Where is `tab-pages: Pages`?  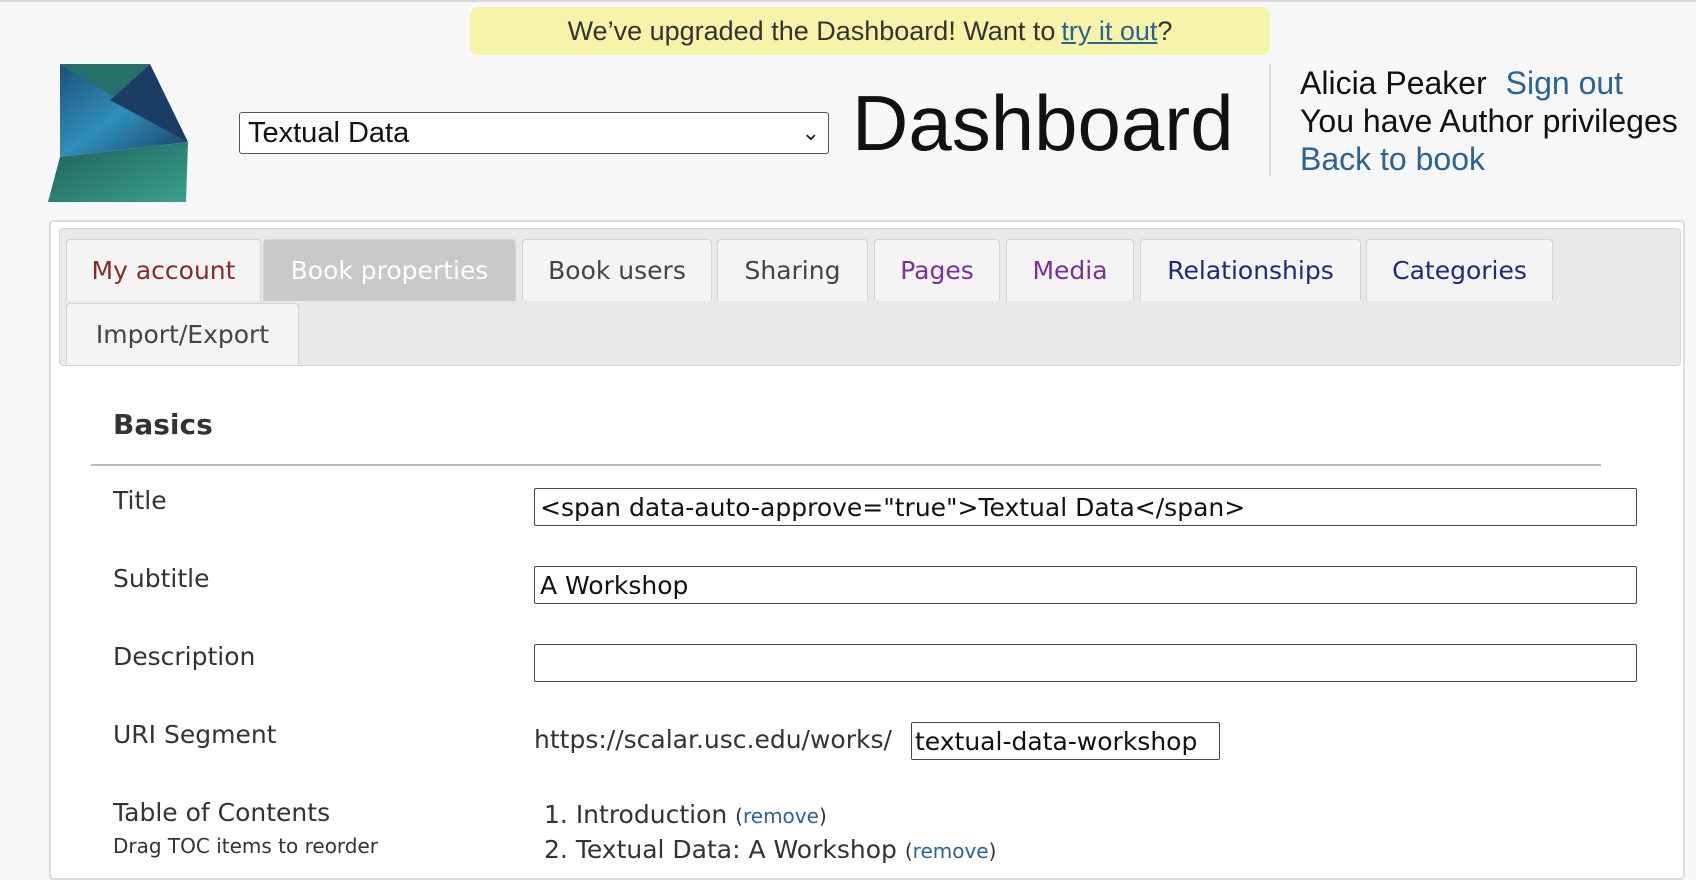
tab-pages: Pages is located at coordinates (937, 270).